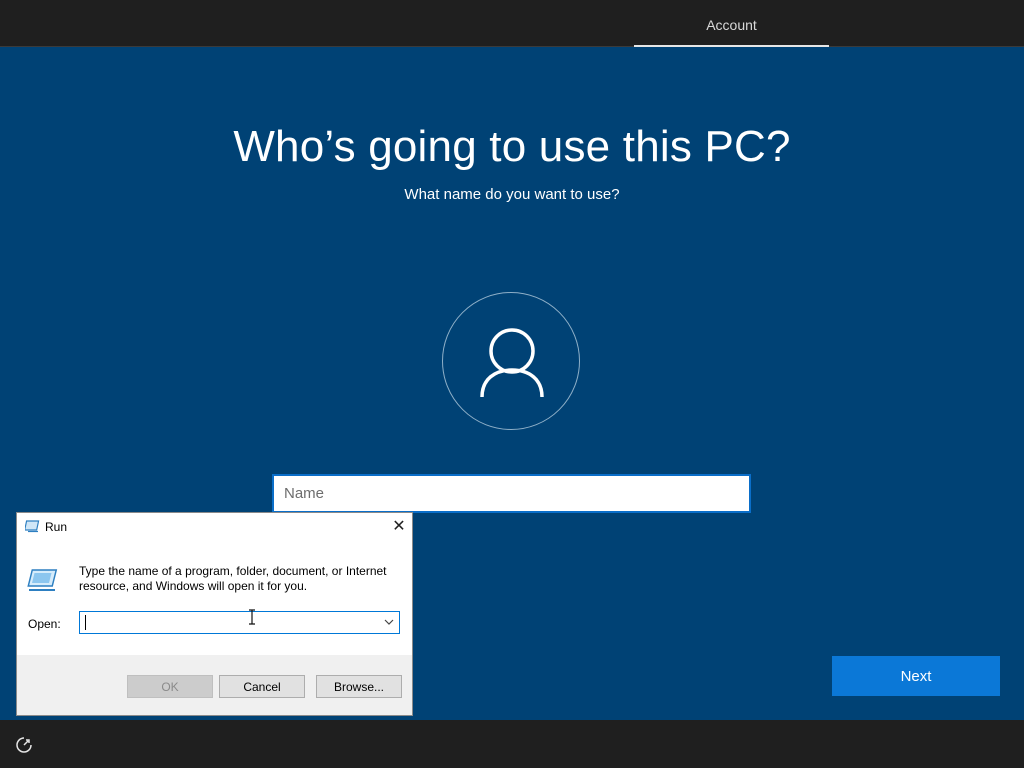 This screenshot has width=1024, height=768. Describe the element at coordinates (170, 686) in the screenshot. I see `ok-button: OK` at that location.